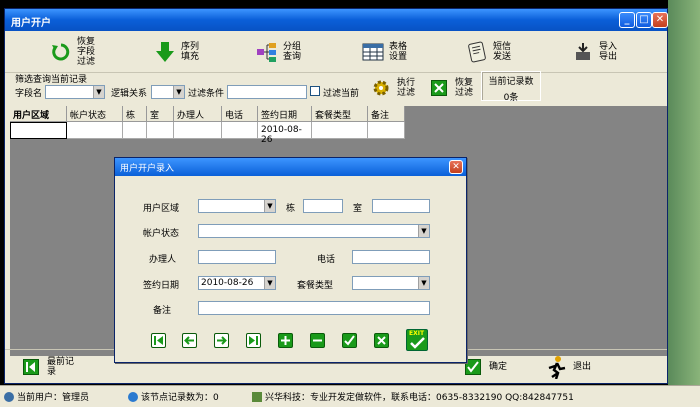  Describe the element at coordinates (326, 260) in the screenshot. I see `phone-label: 电话` at that location.